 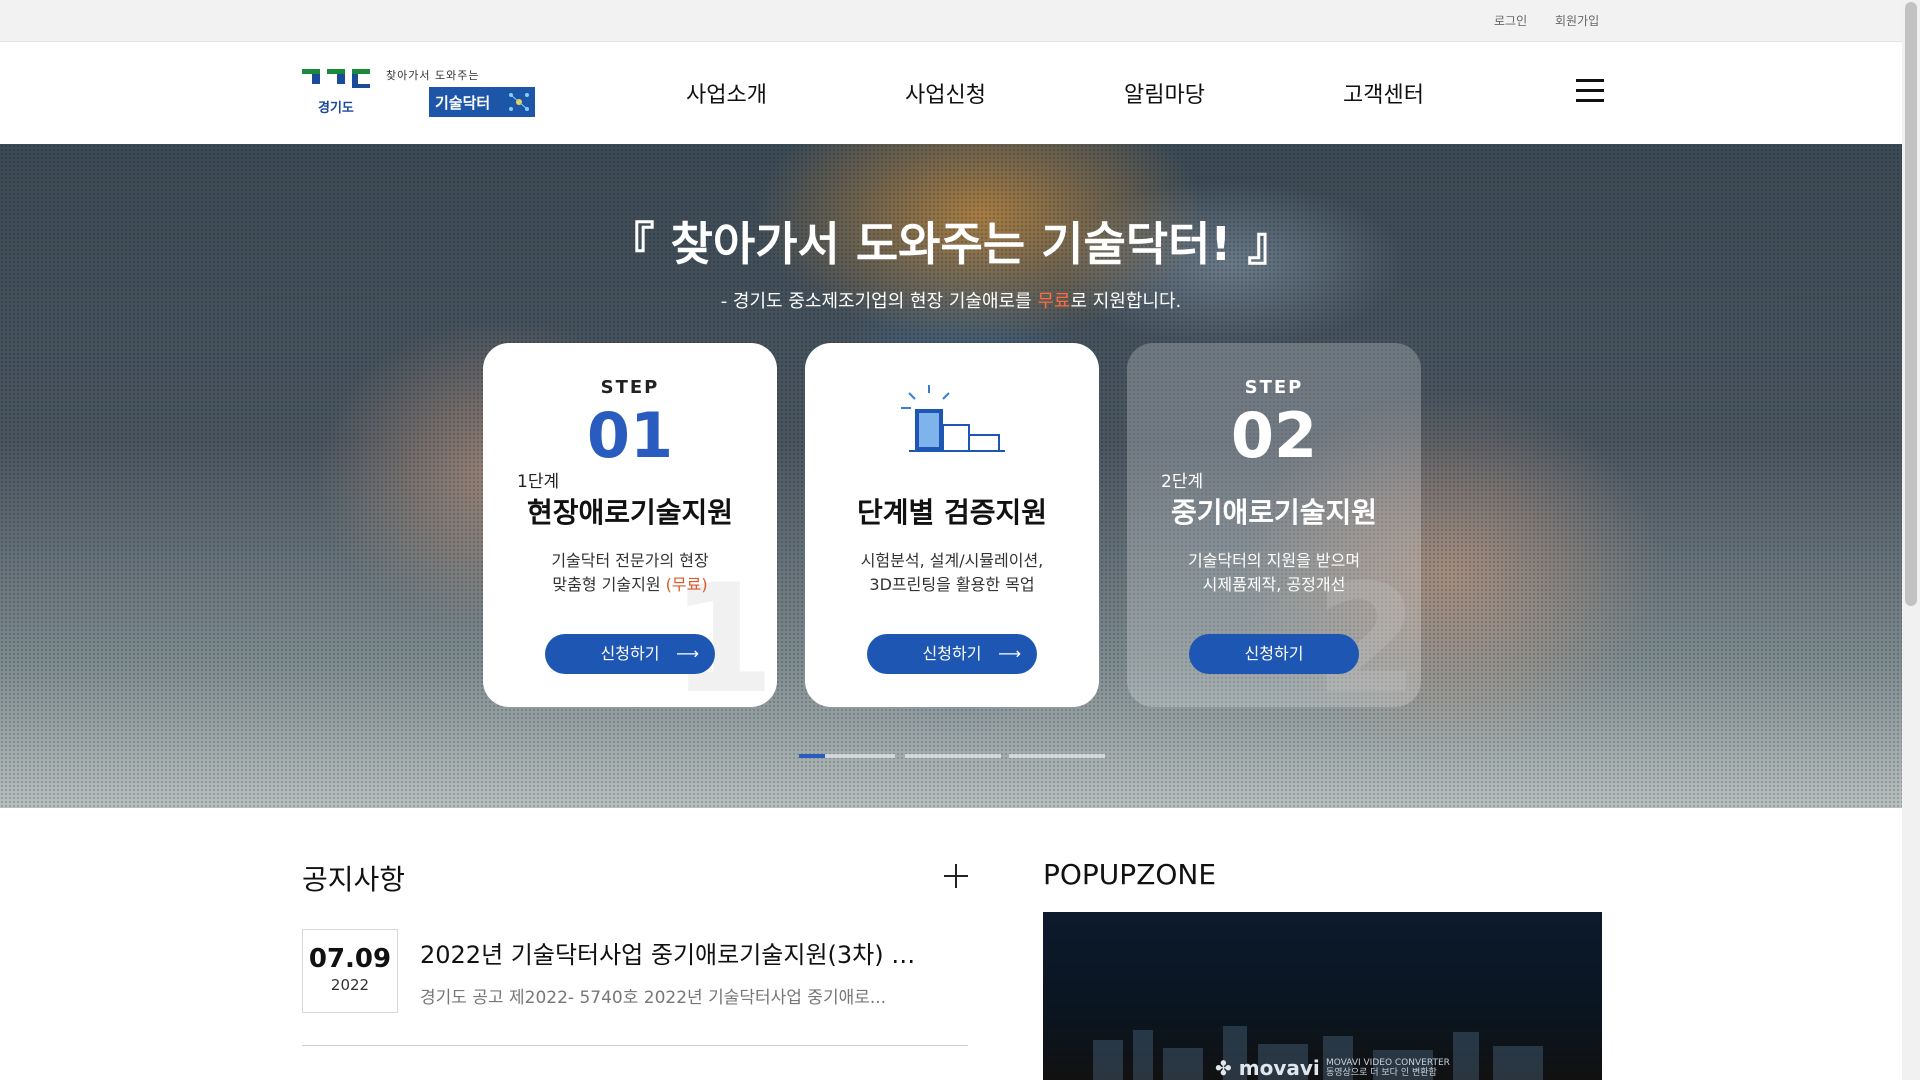 What do you see at coordinates (350, 959) in the screenshot?
I see `notice-date-day: 07.09` at bounding box center [350, 959].